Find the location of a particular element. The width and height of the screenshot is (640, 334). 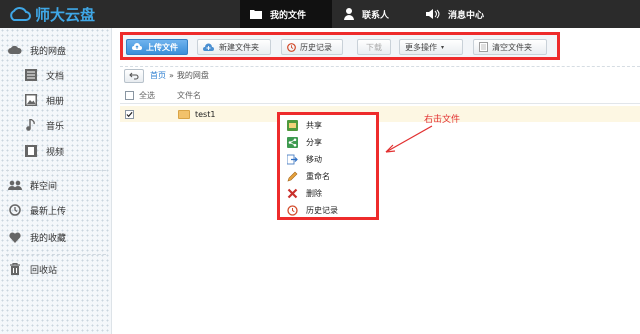

heart-icon is located at coordinates (15, 237).